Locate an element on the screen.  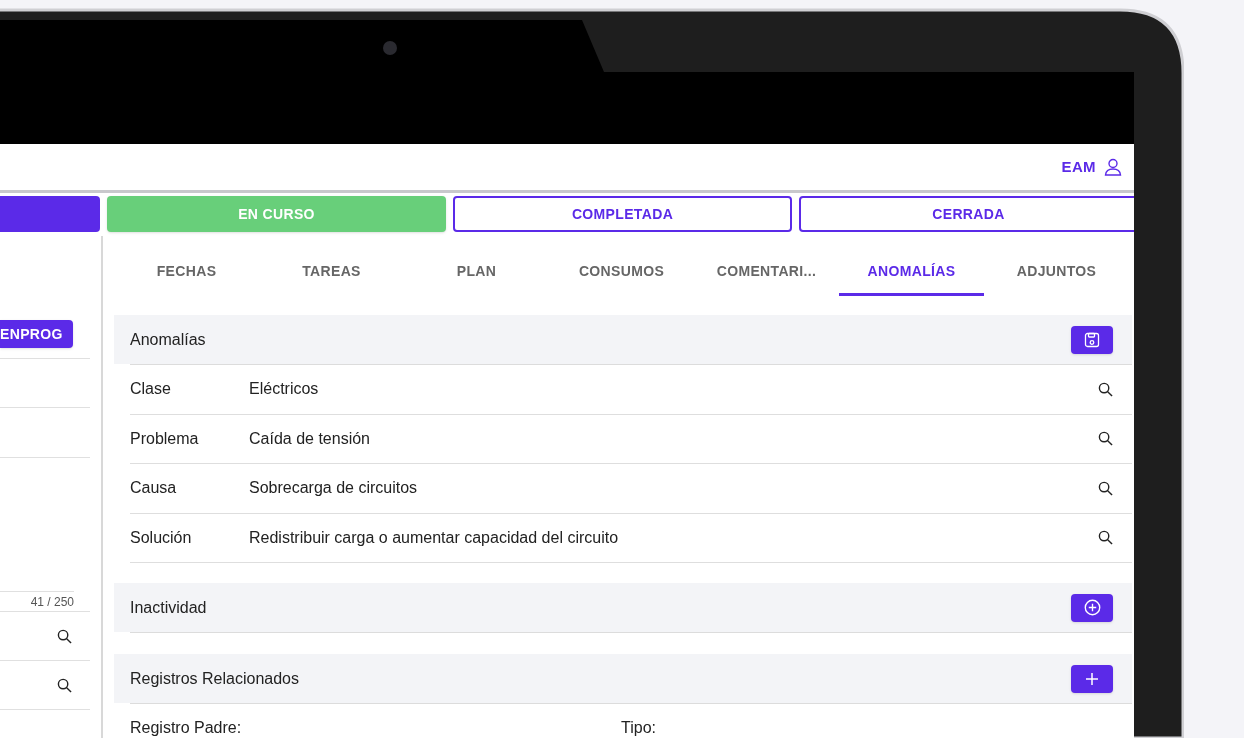
section-title: Registros Relacionados is located at coordinates (214, 678).